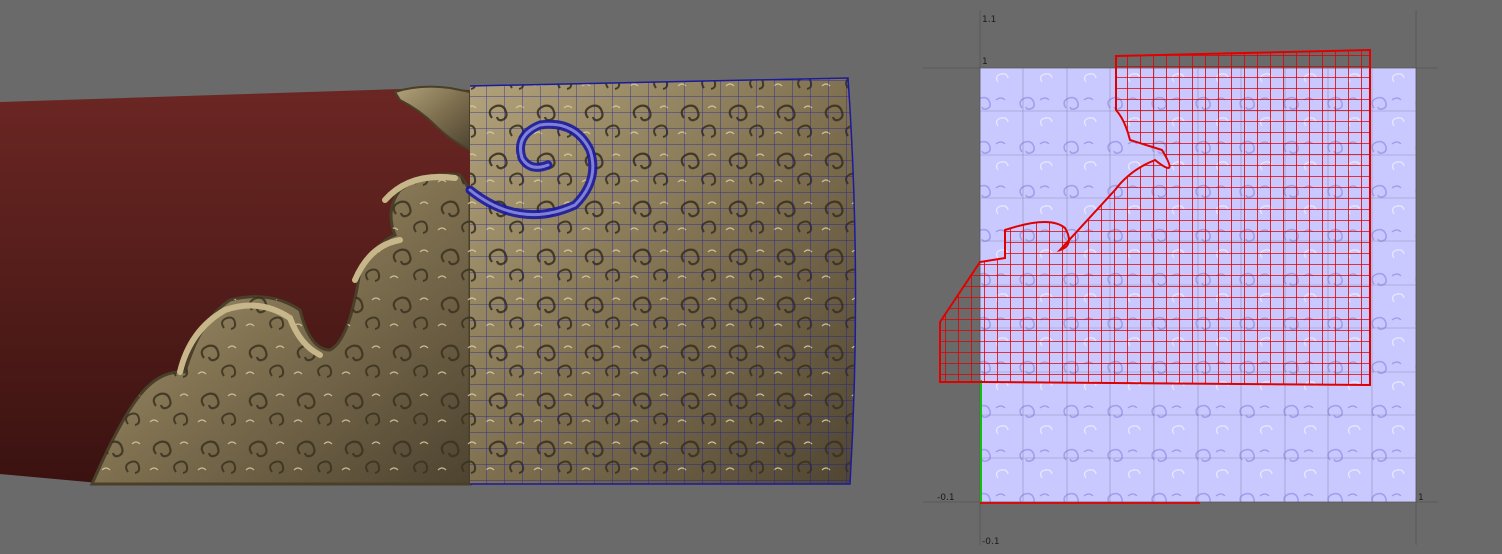  Describe the element at coordinates (991, 542) in the screenshot. I see `uv-label-neg-bottom: -0.1` at that location.